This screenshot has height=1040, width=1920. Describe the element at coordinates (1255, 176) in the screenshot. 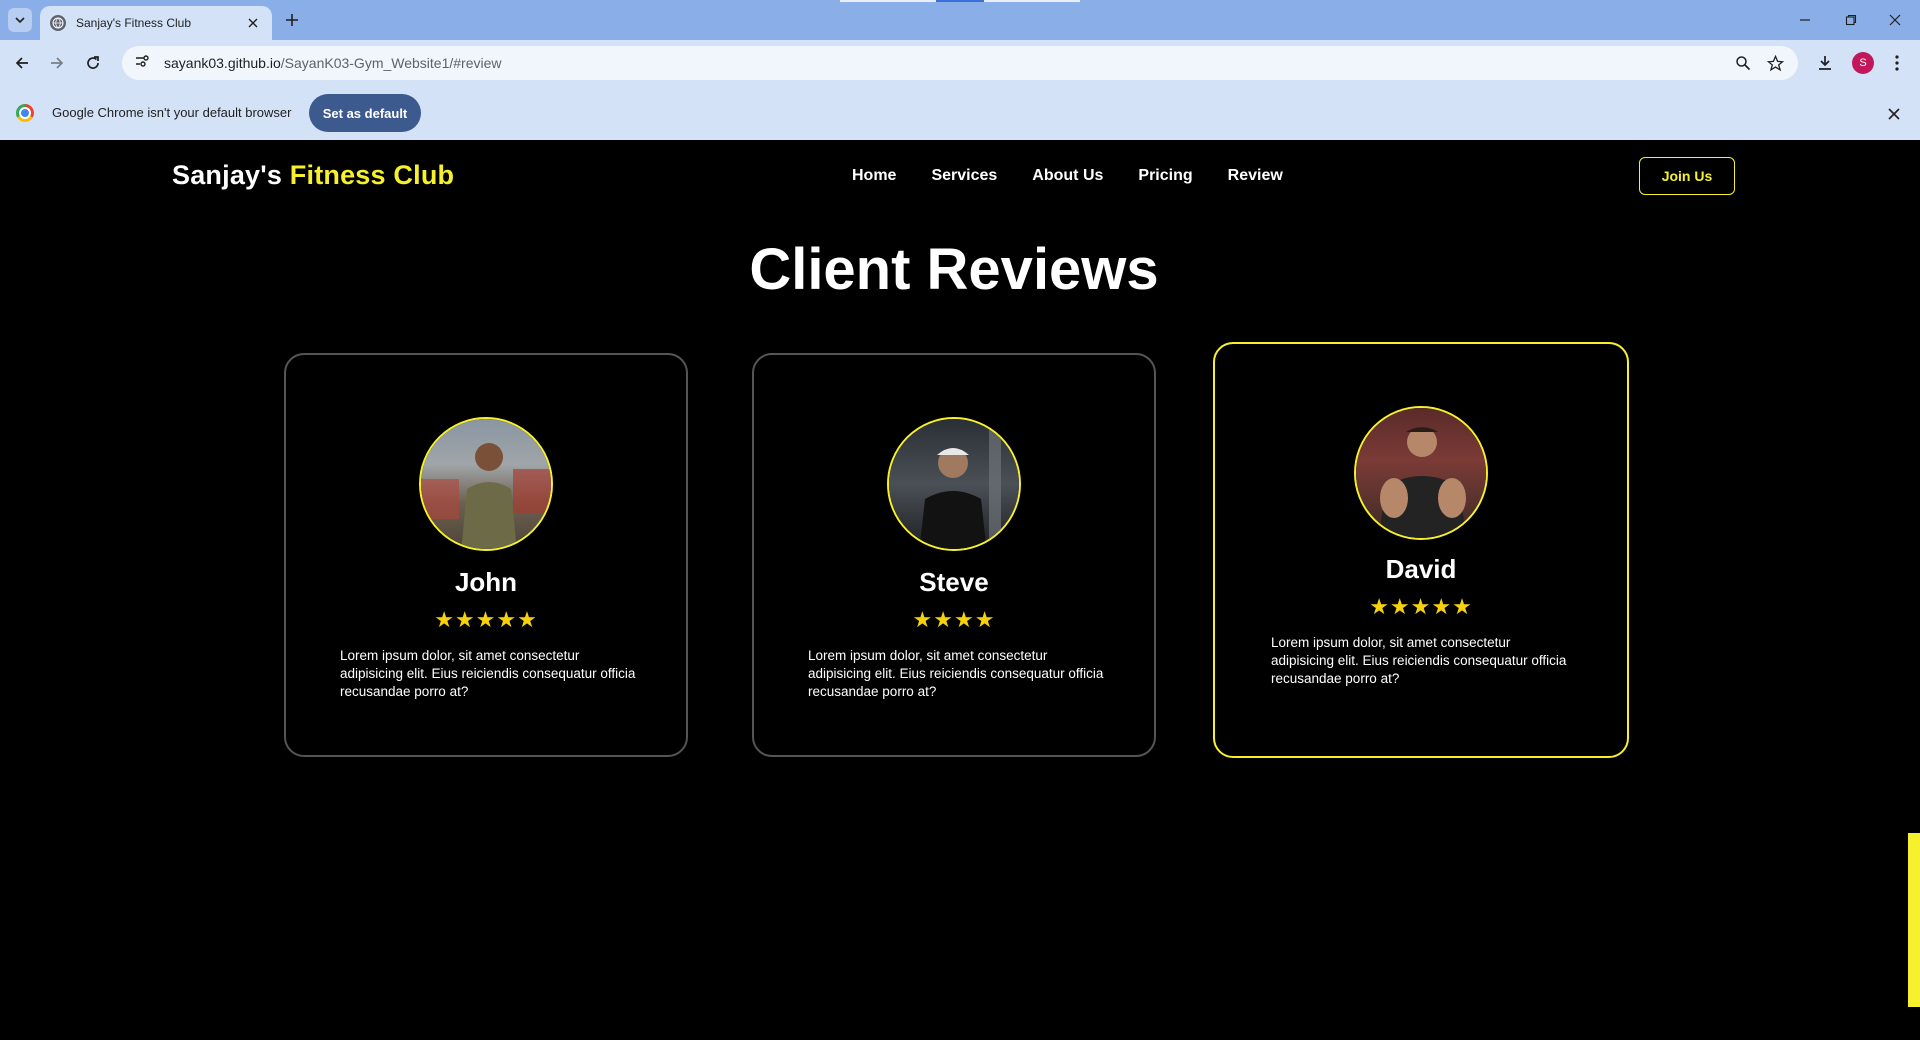

I see `nav-link-review: Review` at that location.